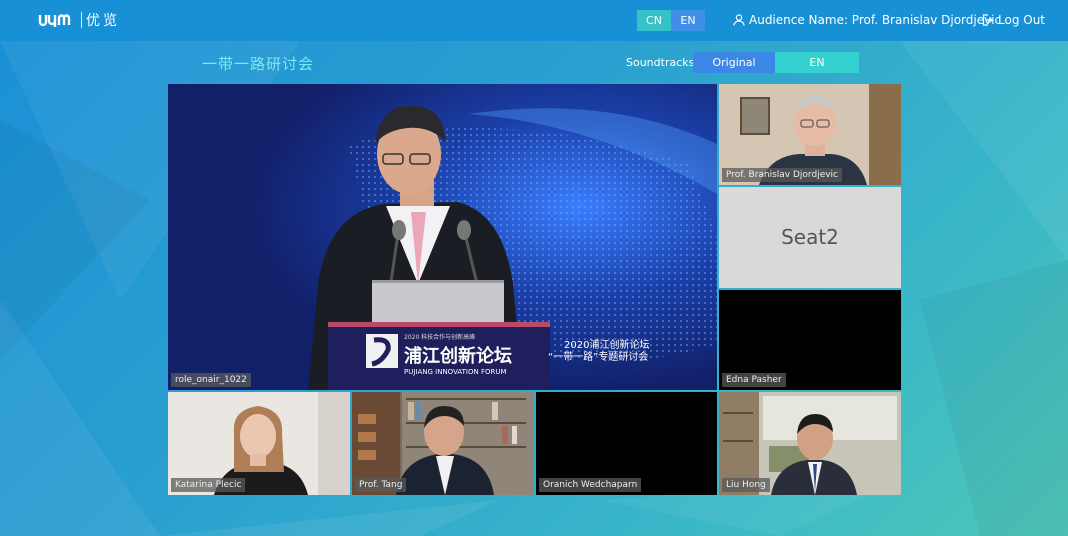 This screenshot has width=1068, height=536. Describe the element at coordinates (258, 64) in the screenshot. I see `meeting-title: 一带一路研讨会` at that location.